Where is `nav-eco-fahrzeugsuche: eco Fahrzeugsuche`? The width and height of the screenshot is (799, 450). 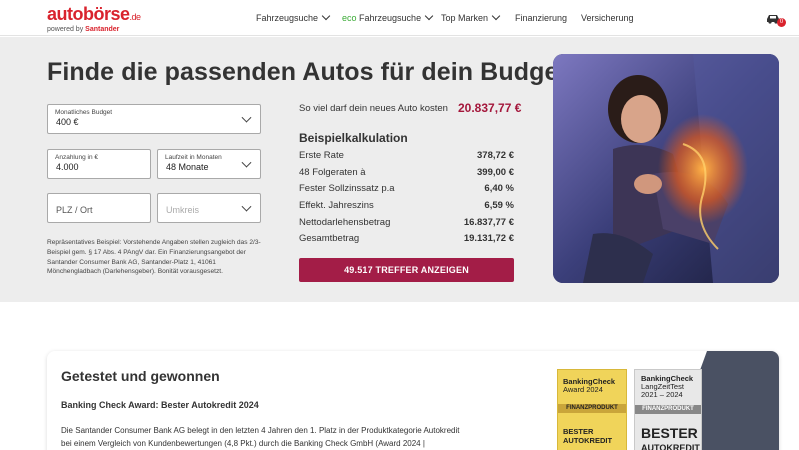 nav-eco-fahrzeugsuche: eco Fahrzeugsuche is located at coordinates (388, 18).